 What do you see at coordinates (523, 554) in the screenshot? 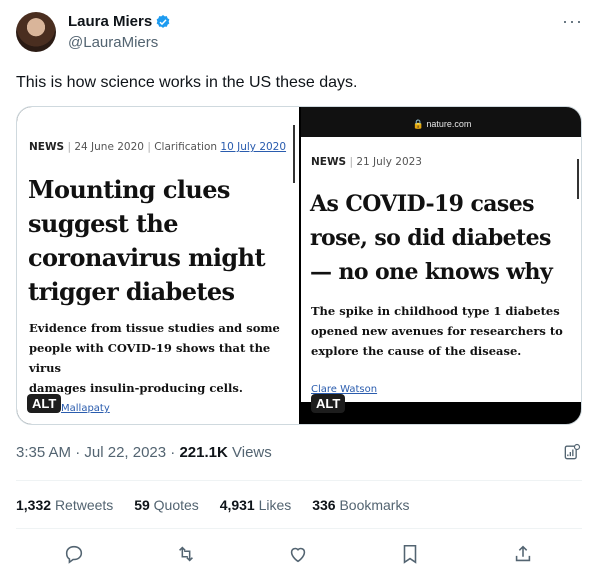
I see `share-icon` at bounding box center [523, 554].